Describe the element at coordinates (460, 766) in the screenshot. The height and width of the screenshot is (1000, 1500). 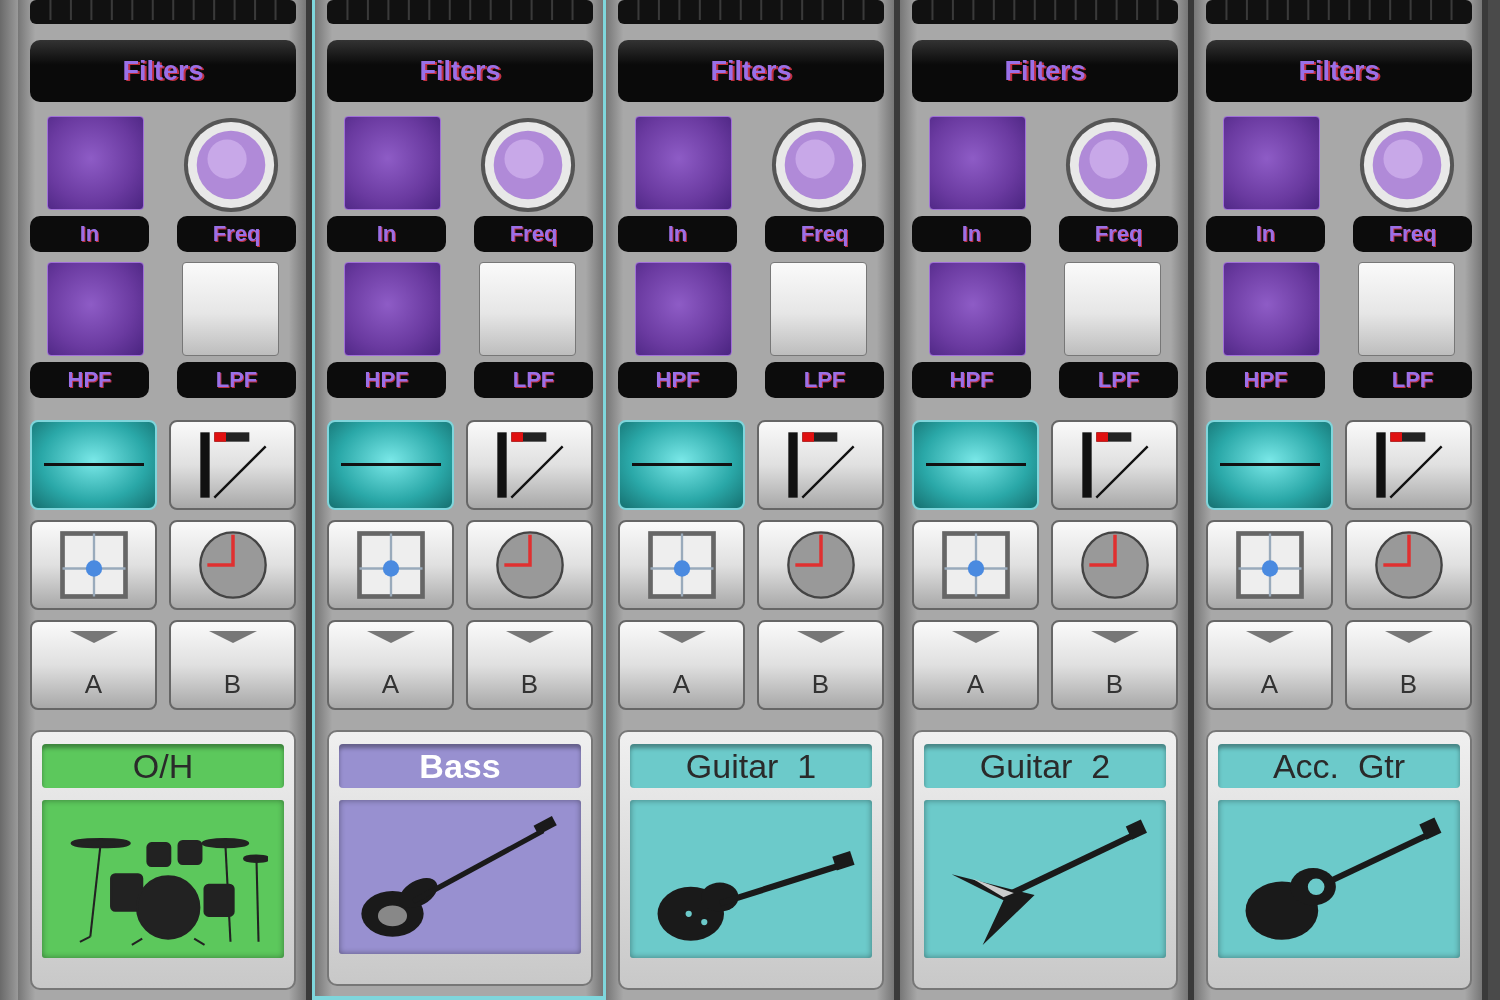
I see `channel-name: Bass` at that location.